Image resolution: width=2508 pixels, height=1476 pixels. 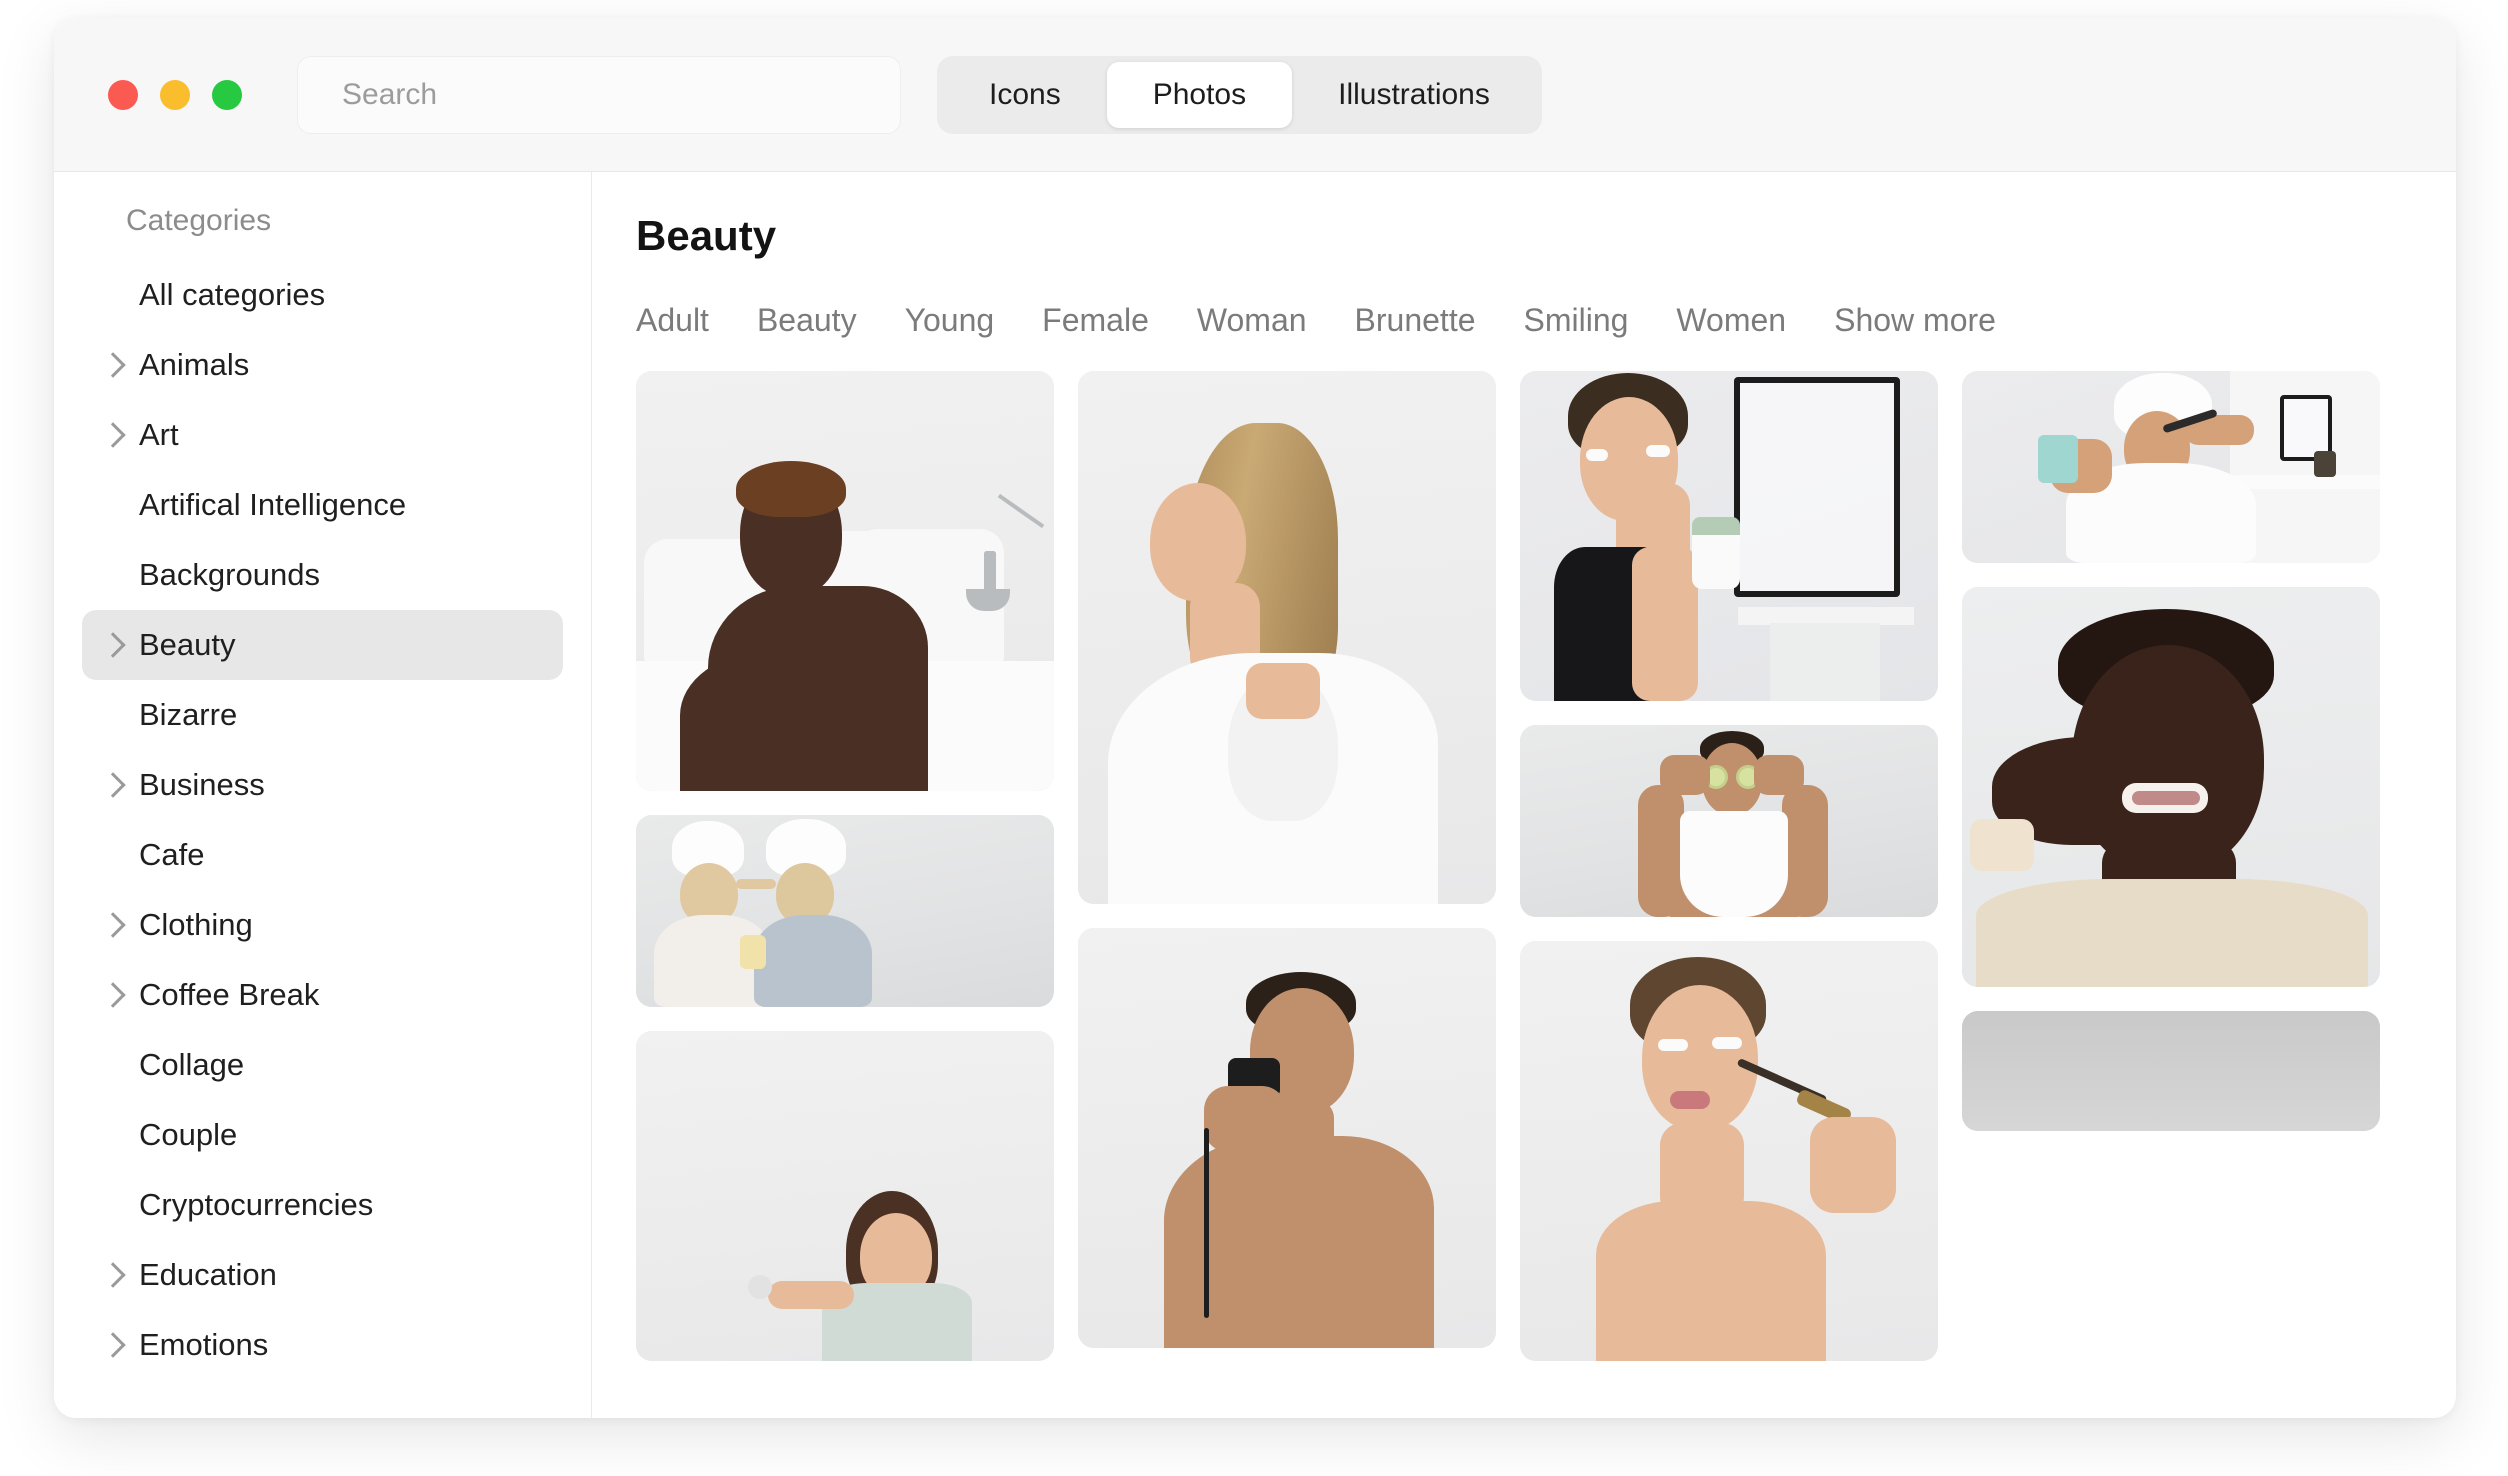 I want to click on sidebar-item-emotions: Emotions, so click(x=322, y=1345).